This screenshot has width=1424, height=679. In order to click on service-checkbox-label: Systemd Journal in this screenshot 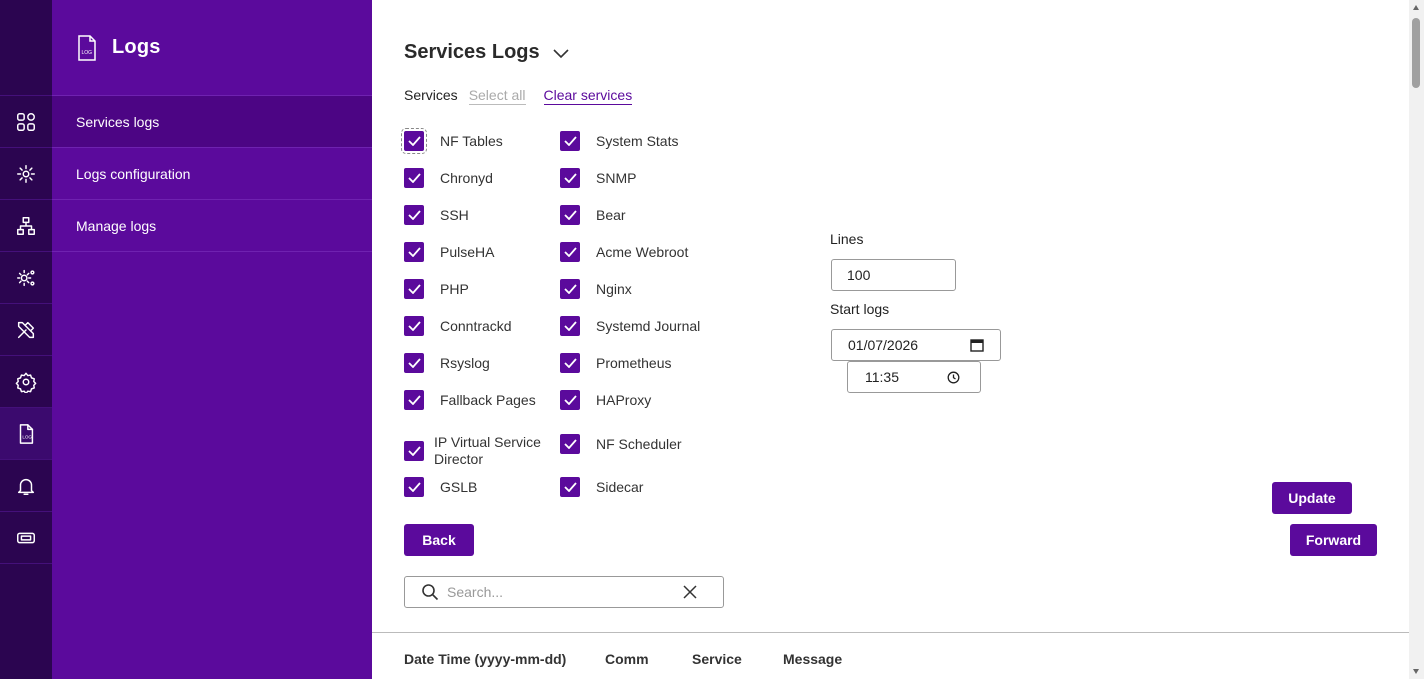, I will do `click(648, 325)`.